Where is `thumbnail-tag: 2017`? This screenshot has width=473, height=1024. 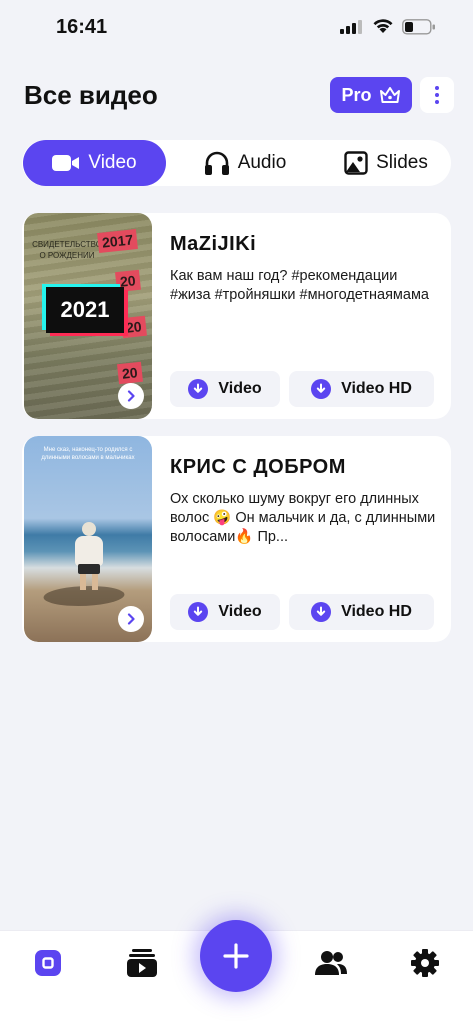
thumbnail-tag: 2017 is located at coordinates (118, 241).